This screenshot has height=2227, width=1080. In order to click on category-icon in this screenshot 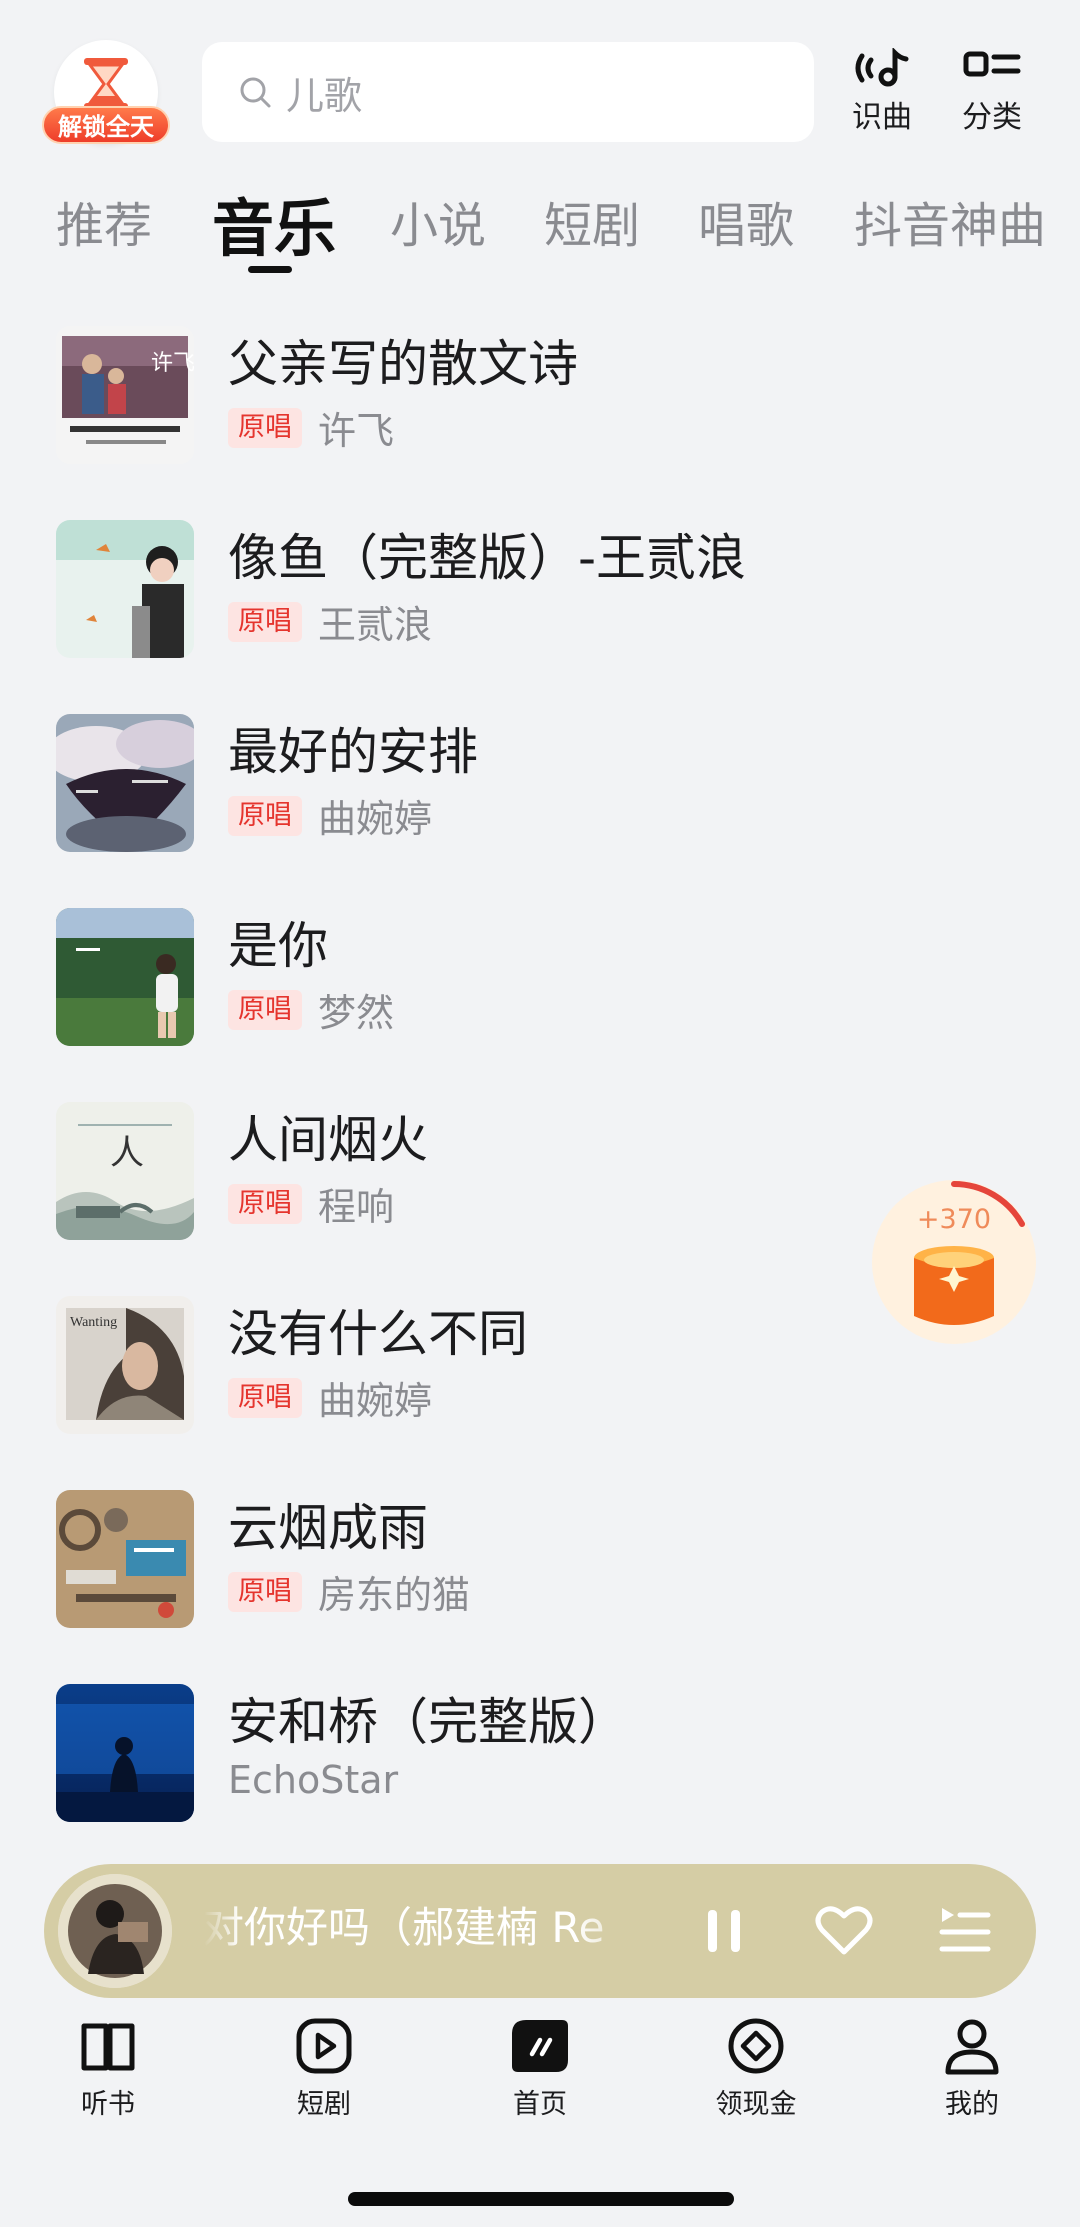, I will do `click(992, 64)`.